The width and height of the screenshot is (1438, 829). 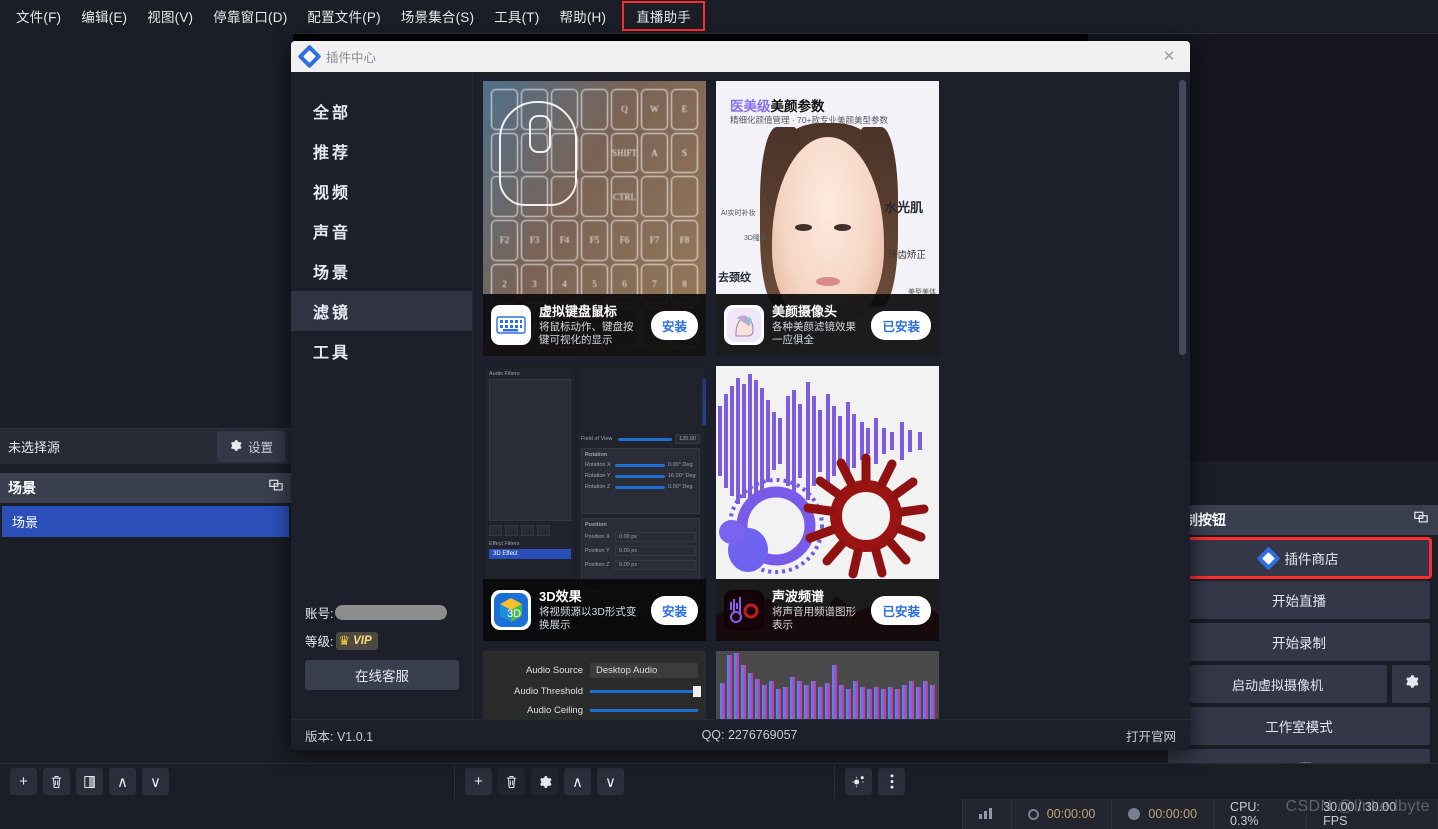 What do you see at coordinates (645, 691) in the screenshot?
I see `af-audio-threshold-slider` at bounding box center [645, 691].